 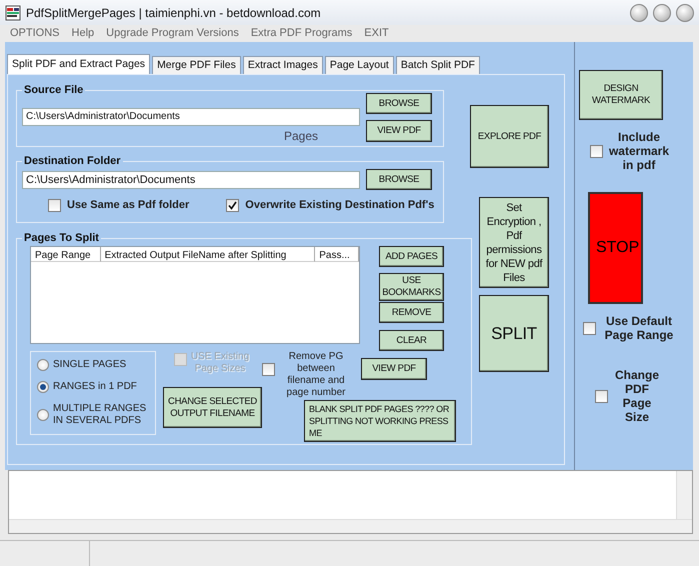 I want to click on tab: Batch Split PDF, so click(x=438, y=65).